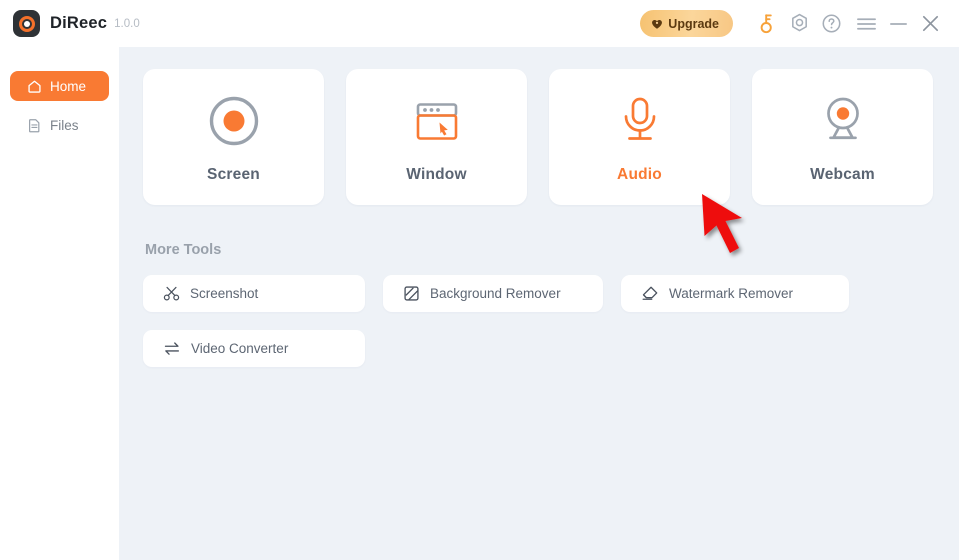 This screenshot has height=560, width=959. I want to click on eraser-icon, so click(650, 293).